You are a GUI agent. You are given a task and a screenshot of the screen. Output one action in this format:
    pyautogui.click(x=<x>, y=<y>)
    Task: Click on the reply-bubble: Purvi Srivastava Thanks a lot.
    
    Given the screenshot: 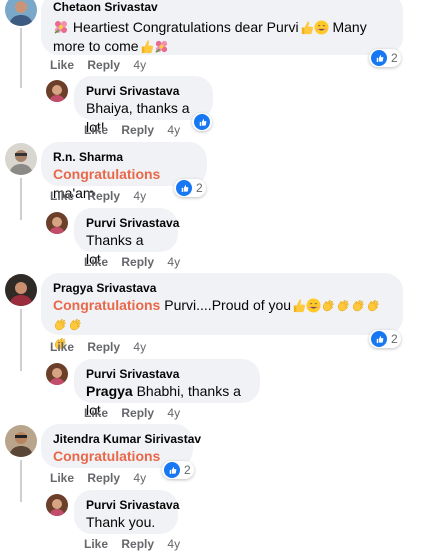 What is the action you would take?
    pyautogui.click(x=126, y=237)
    